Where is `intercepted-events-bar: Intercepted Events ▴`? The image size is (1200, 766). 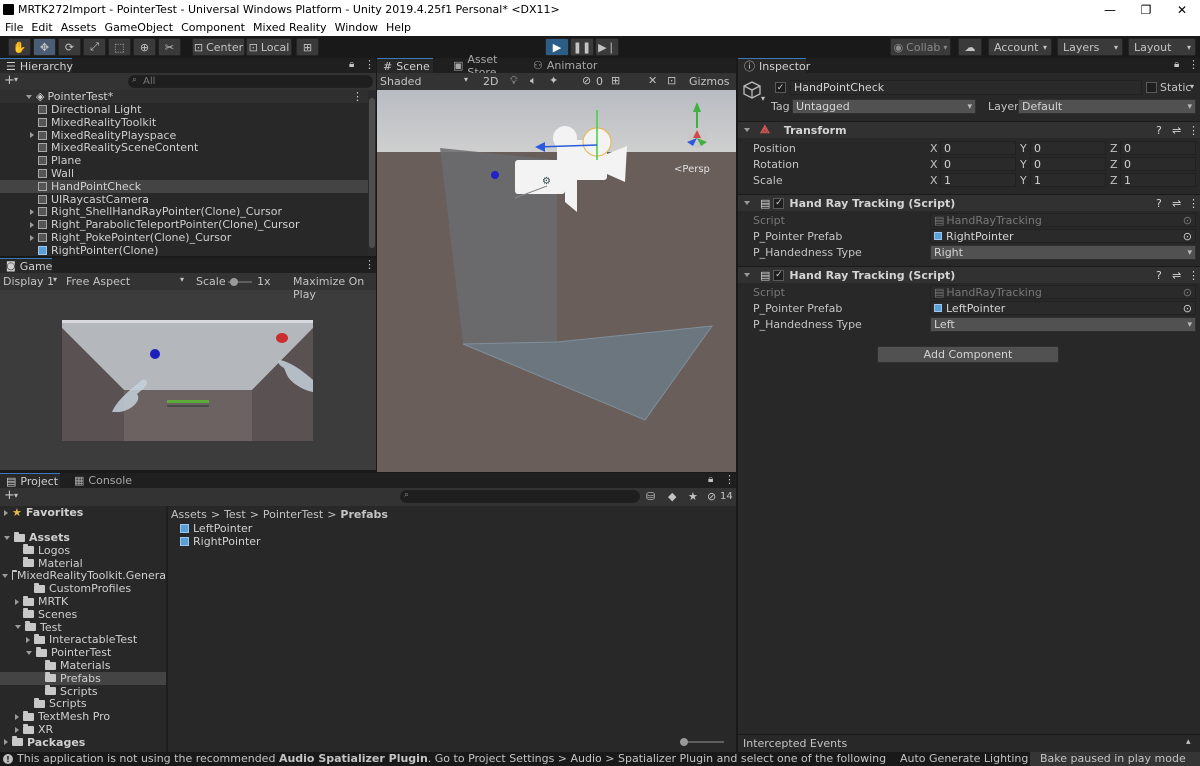
intercepted-events-bar: Intercepted Events ▴ is located at coordinates (969, 742).